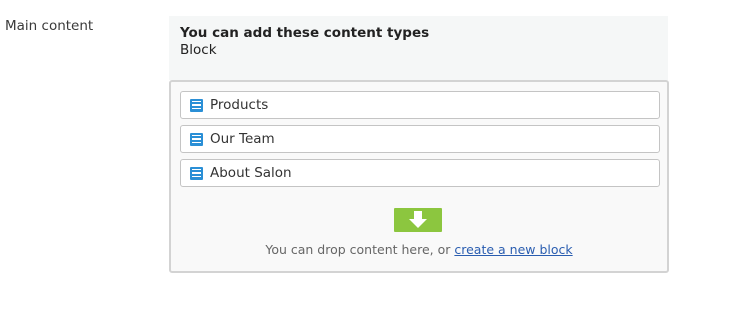 The height and width of the screenshot is (309, 749). Describe the element at coordinates (420, 105) in the screenshot. I see `content-item-products: Products` at that location.